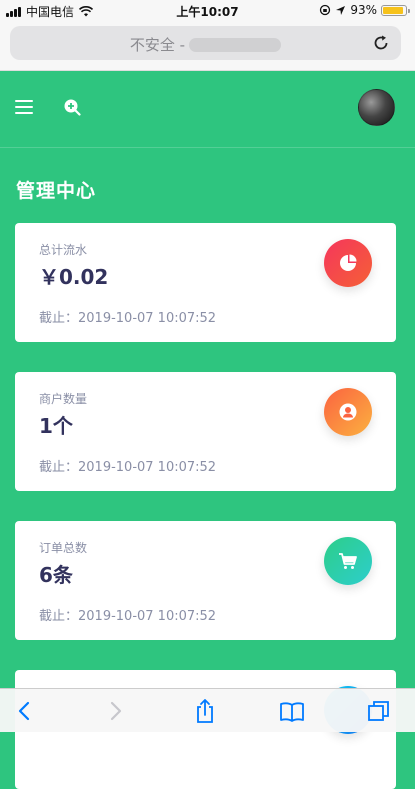 Image resolution: width=415 pixels, height=789 pixels. What do you see at coordinates (376, 107) in the screenshot?
I see `avatar` at bounding box center [376, 107].